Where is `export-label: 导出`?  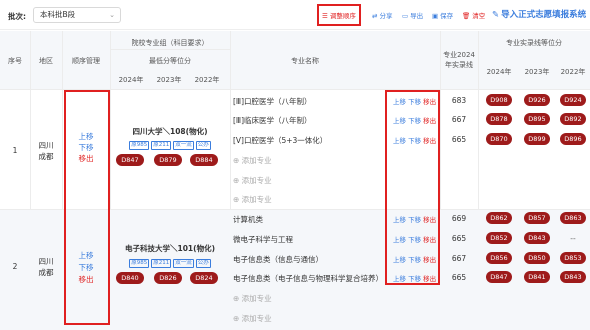
export-label: 导出 is located at coordinates (417, 16).